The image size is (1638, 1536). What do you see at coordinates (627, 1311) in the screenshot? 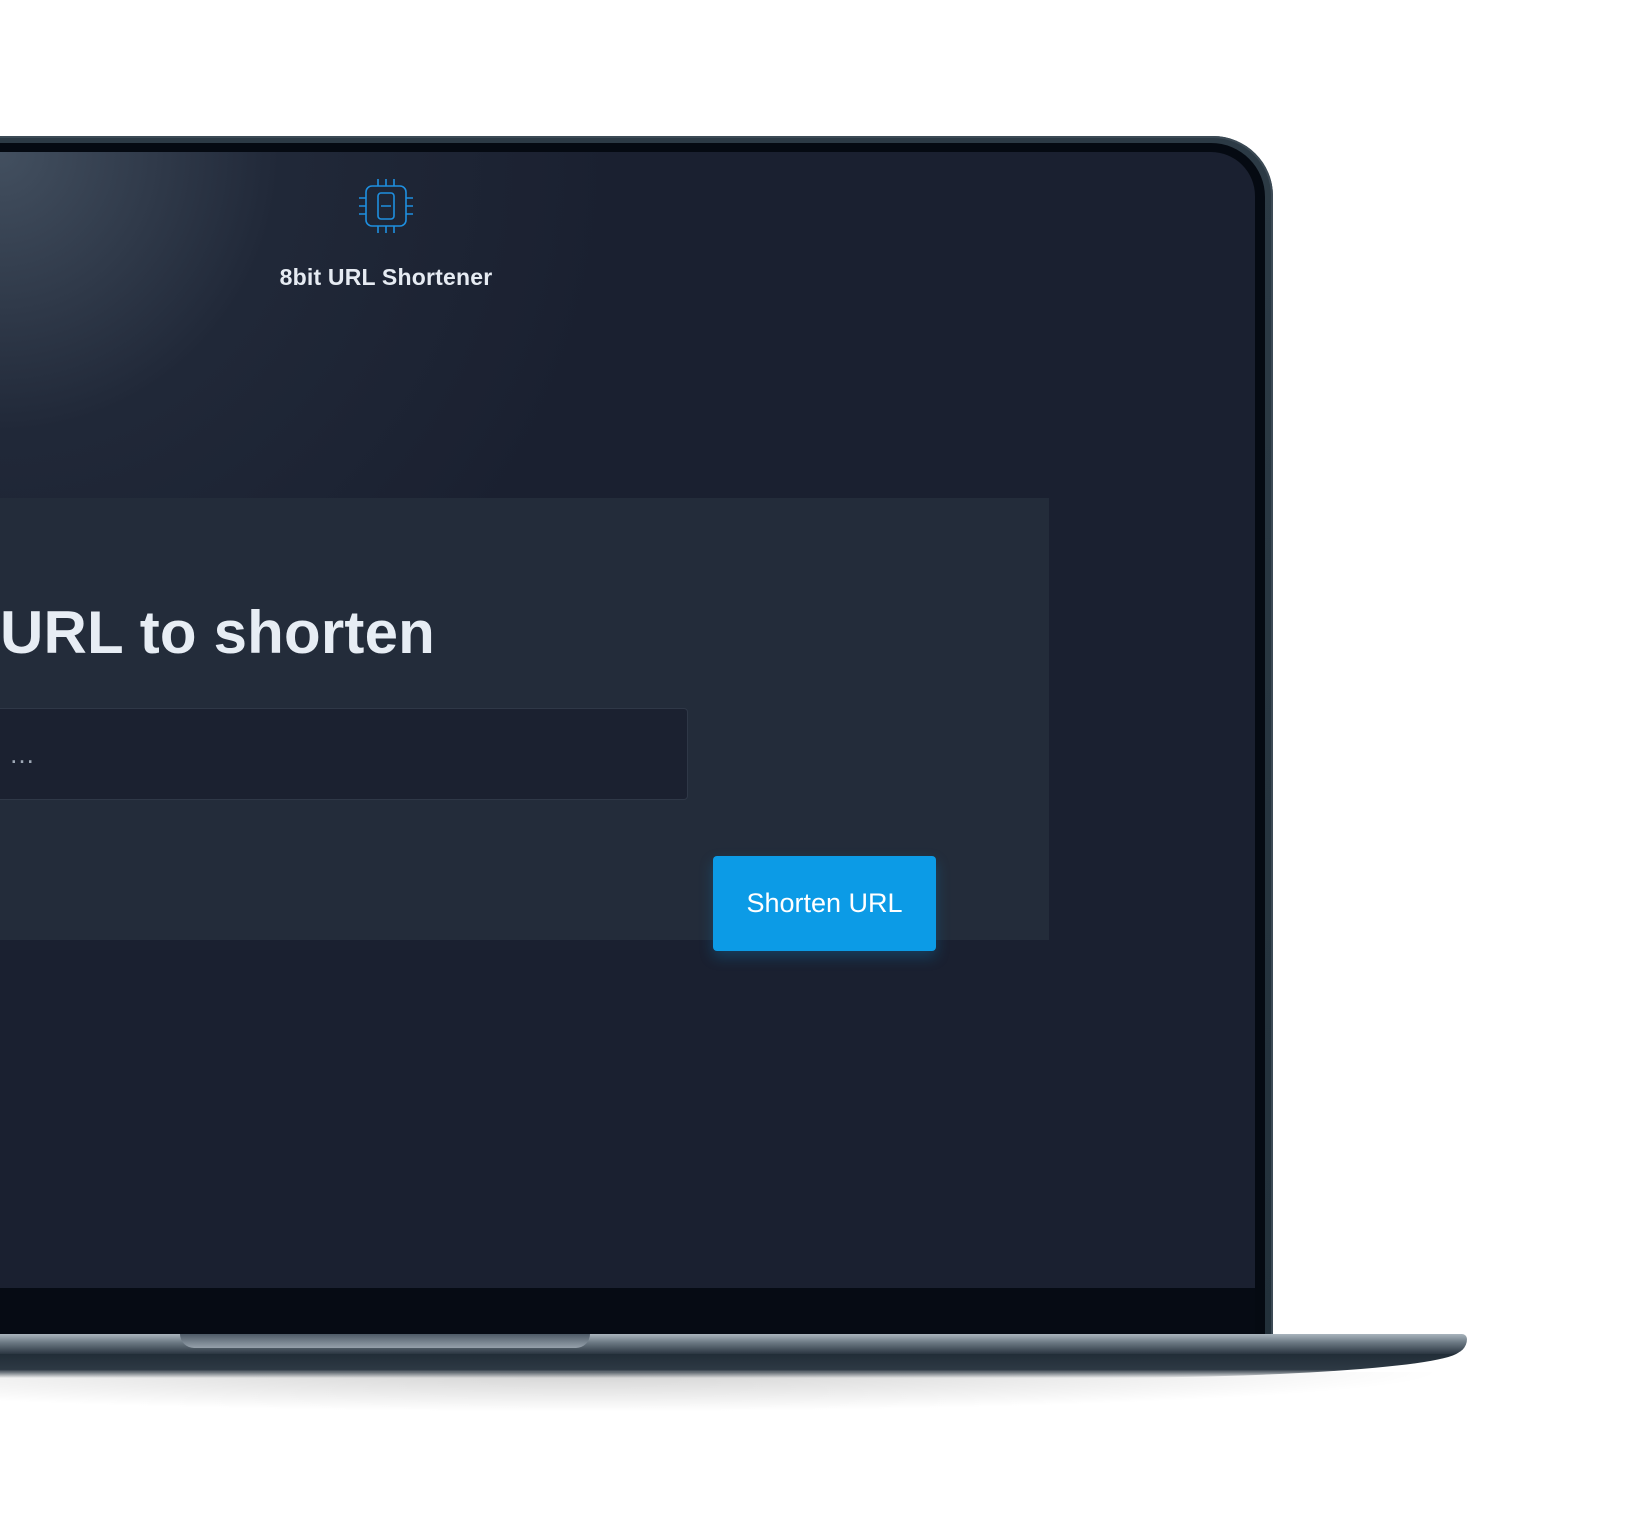
I see `laptop-chin` at bounding box center [627, 1311].